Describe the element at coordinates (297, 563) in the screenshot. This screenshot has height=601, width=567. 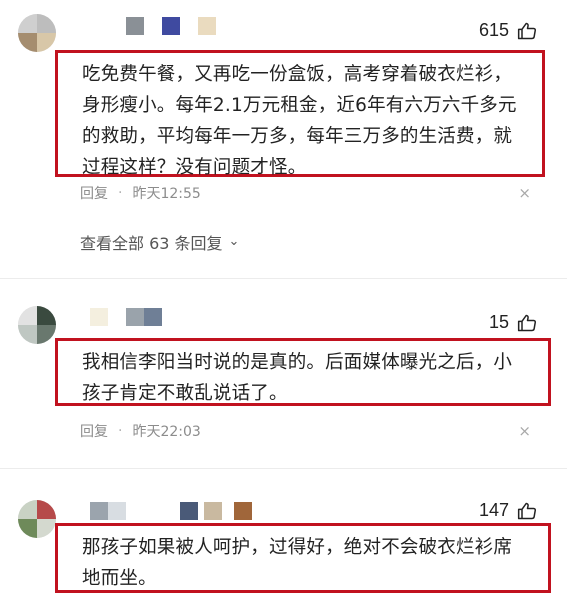
I see `comment-text: 那孩子如果被人呵护，过得好，绝对不会破衣烂衫席地而坐。` at that location.